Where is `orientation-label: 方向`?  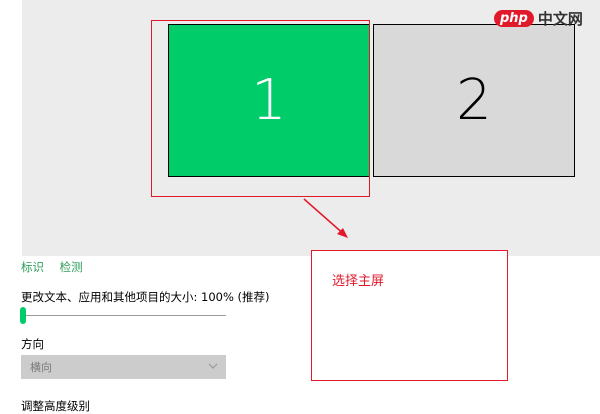 orientation-label: 方向 is located at coordinates (32, 344).